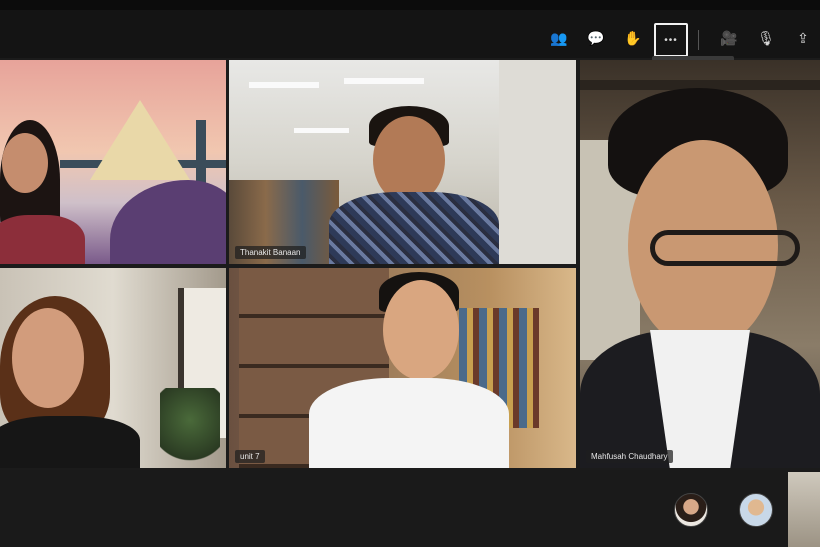 This screenshot has width=820, height=547. I want to click on meeting-toolbar: 👥 💬 ✋ ••• 🎥 🎙 ⇪, so click(410, 29).